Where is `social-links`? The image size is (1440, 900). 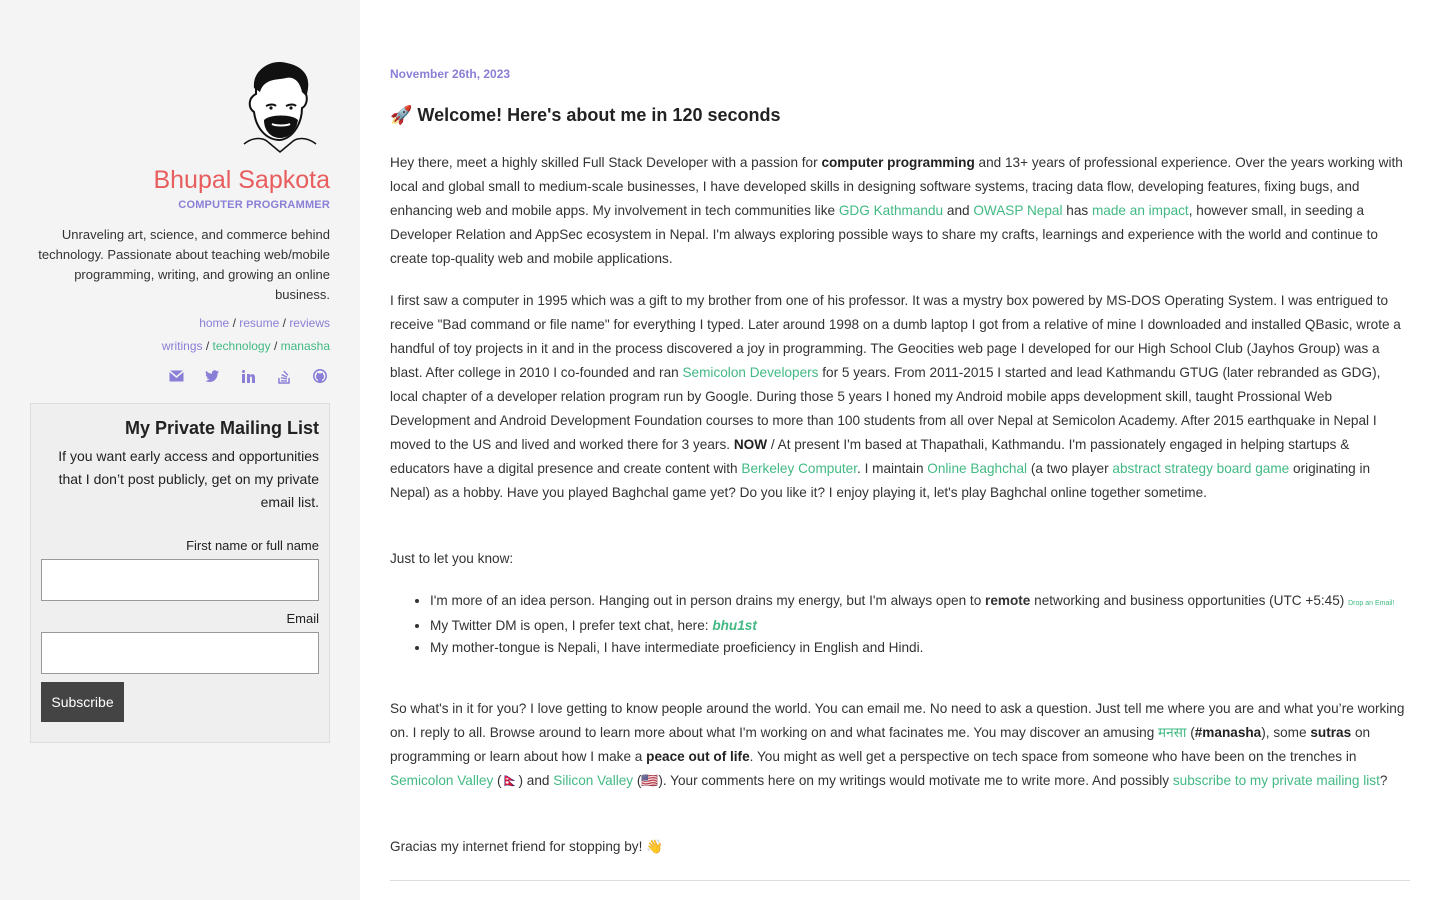
social-links is located at coordinates (248, 376).